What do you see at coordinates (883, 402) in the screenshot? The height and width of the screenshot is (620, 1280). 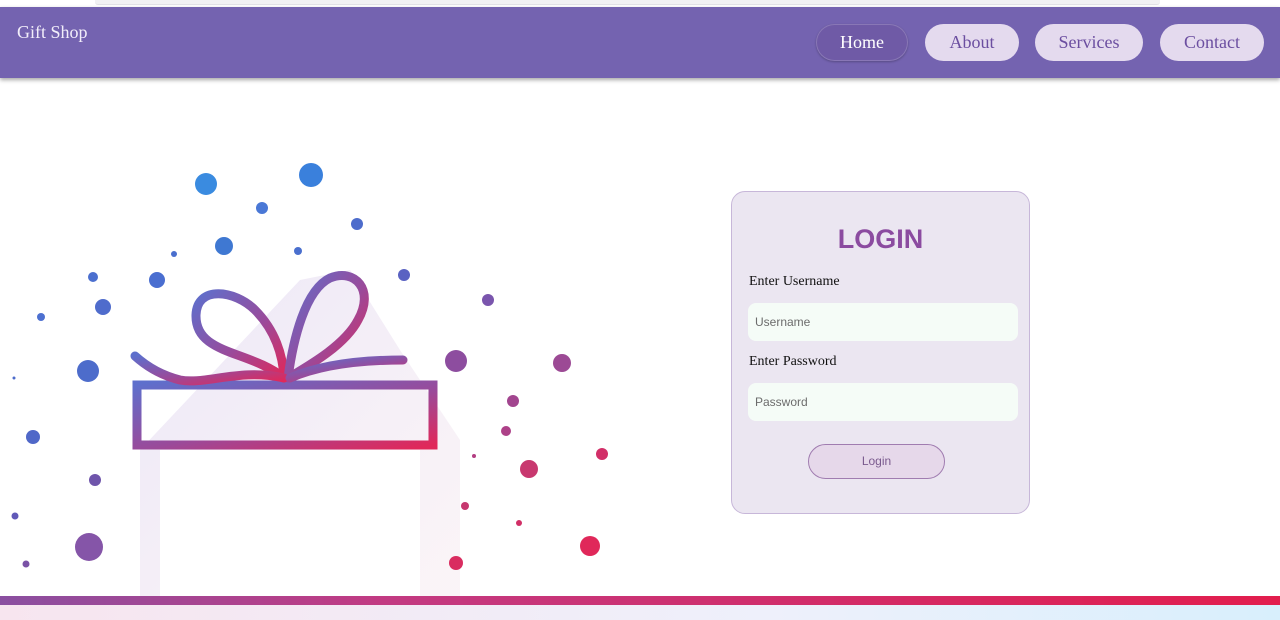 I see `password-input` at bounding box center [883, 402].